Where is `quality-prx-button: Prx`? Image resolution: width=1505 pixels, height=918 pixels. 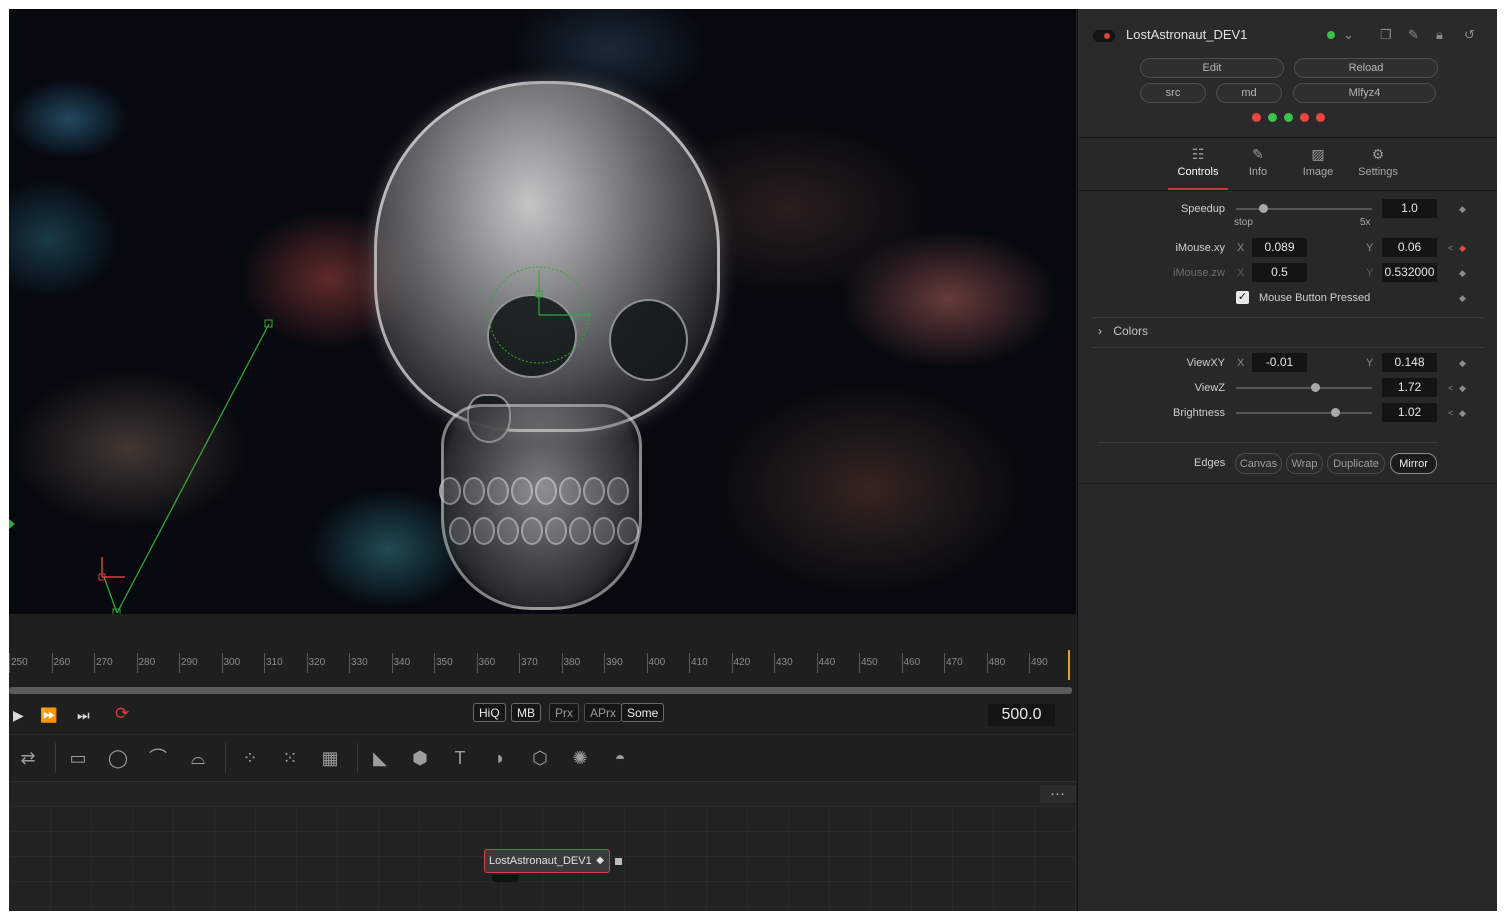
quality-prx-button: Prx is located at coordinates (564, 712).